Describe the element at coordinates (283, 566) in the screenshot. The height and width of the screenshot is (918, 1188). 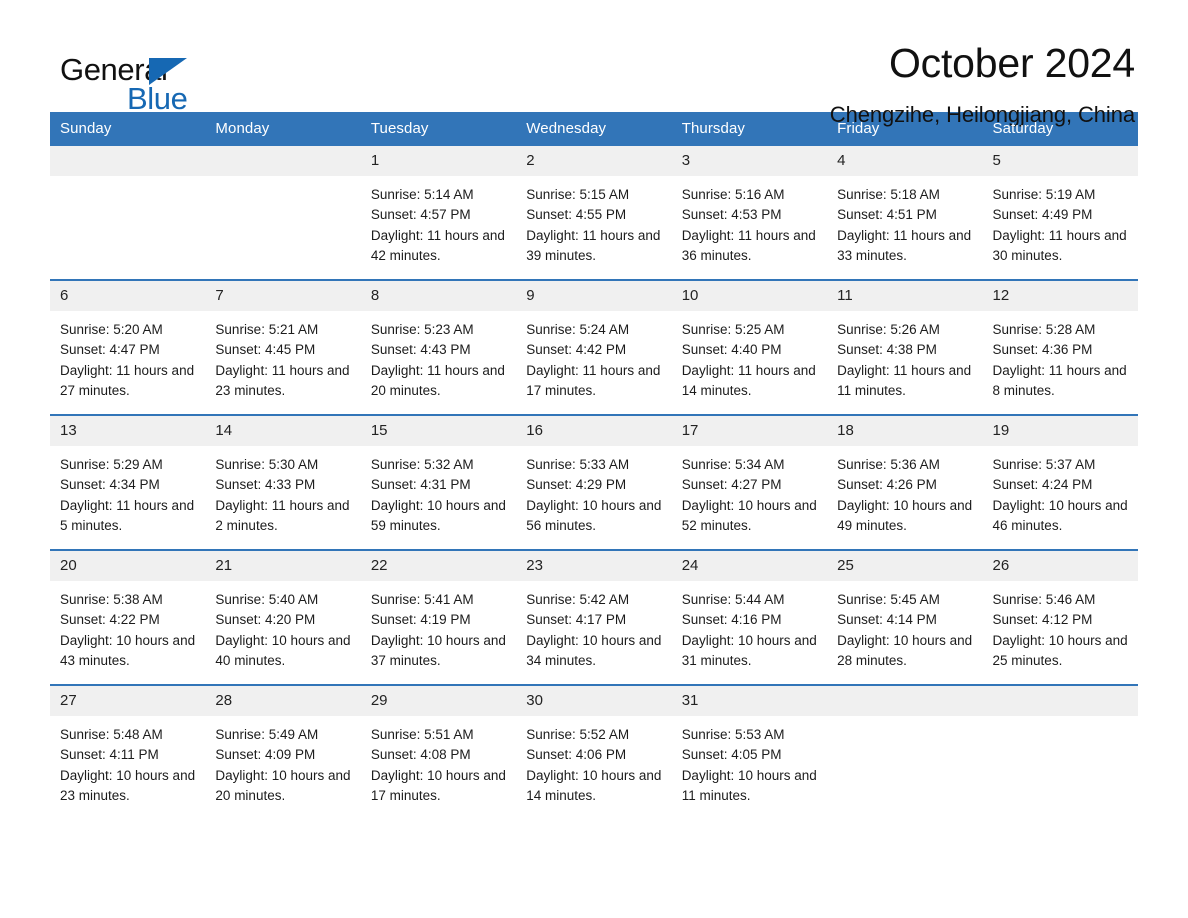
I see `day-number: 21` at that location.